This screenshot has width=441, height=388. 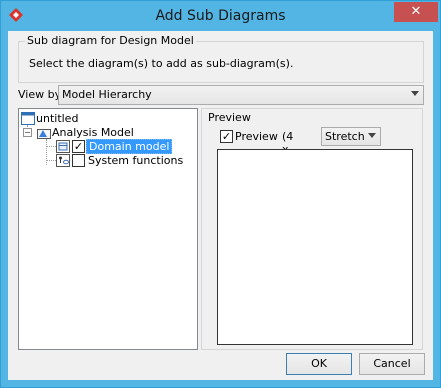 What do you see at coordinates (57, 118) in the screenshot?
I see `tree-root-label: untitled` at bounding box center [57, 118].